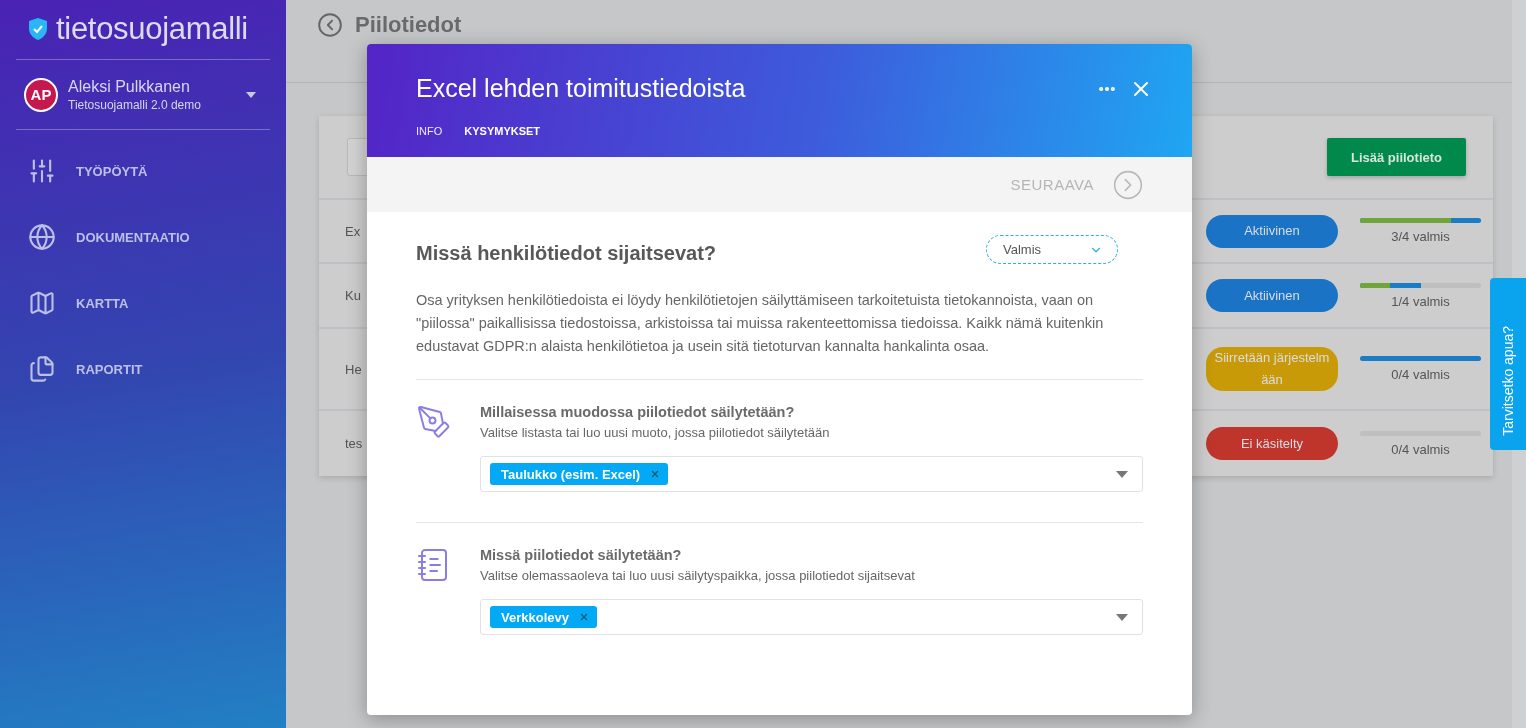  Describe the element at coordinates (811, 474) in the screenshot. I see `multi-select-field: Taulukko (esim. Excel)` at that location.